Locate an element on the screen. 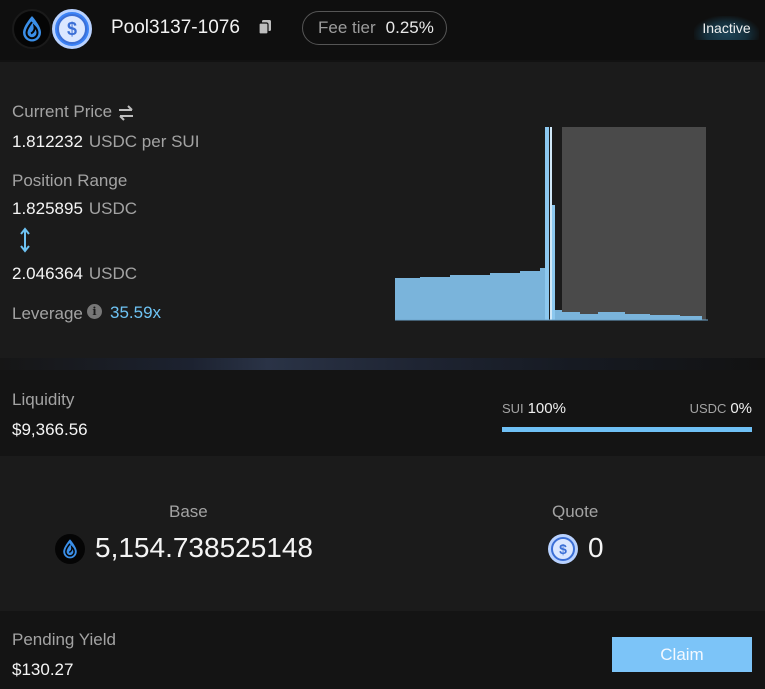 The width and height of the screenshot is (765, 689). fee-tier-value: 0.25% is located at coordinates (409, 27).